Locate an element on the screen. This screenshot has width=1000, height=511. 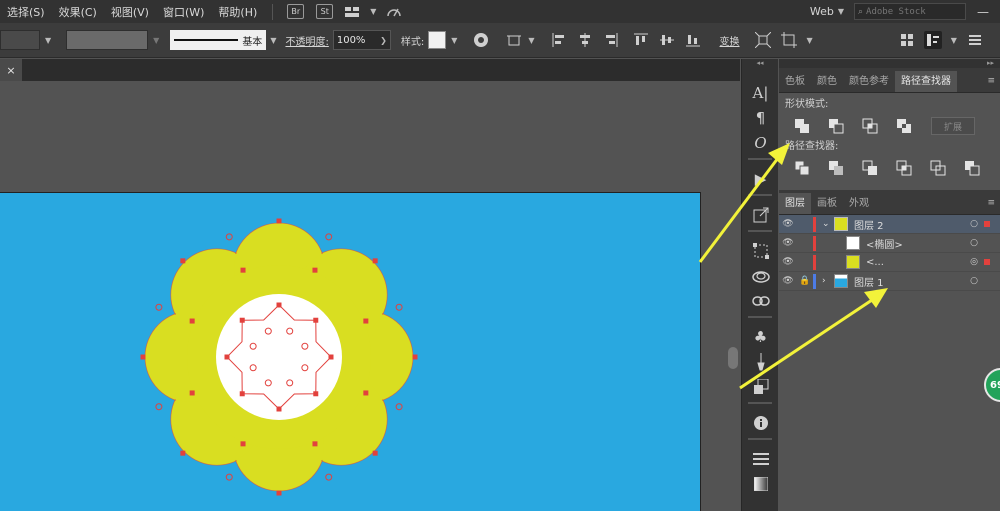
export-icon is located at coordinates (760, 214).